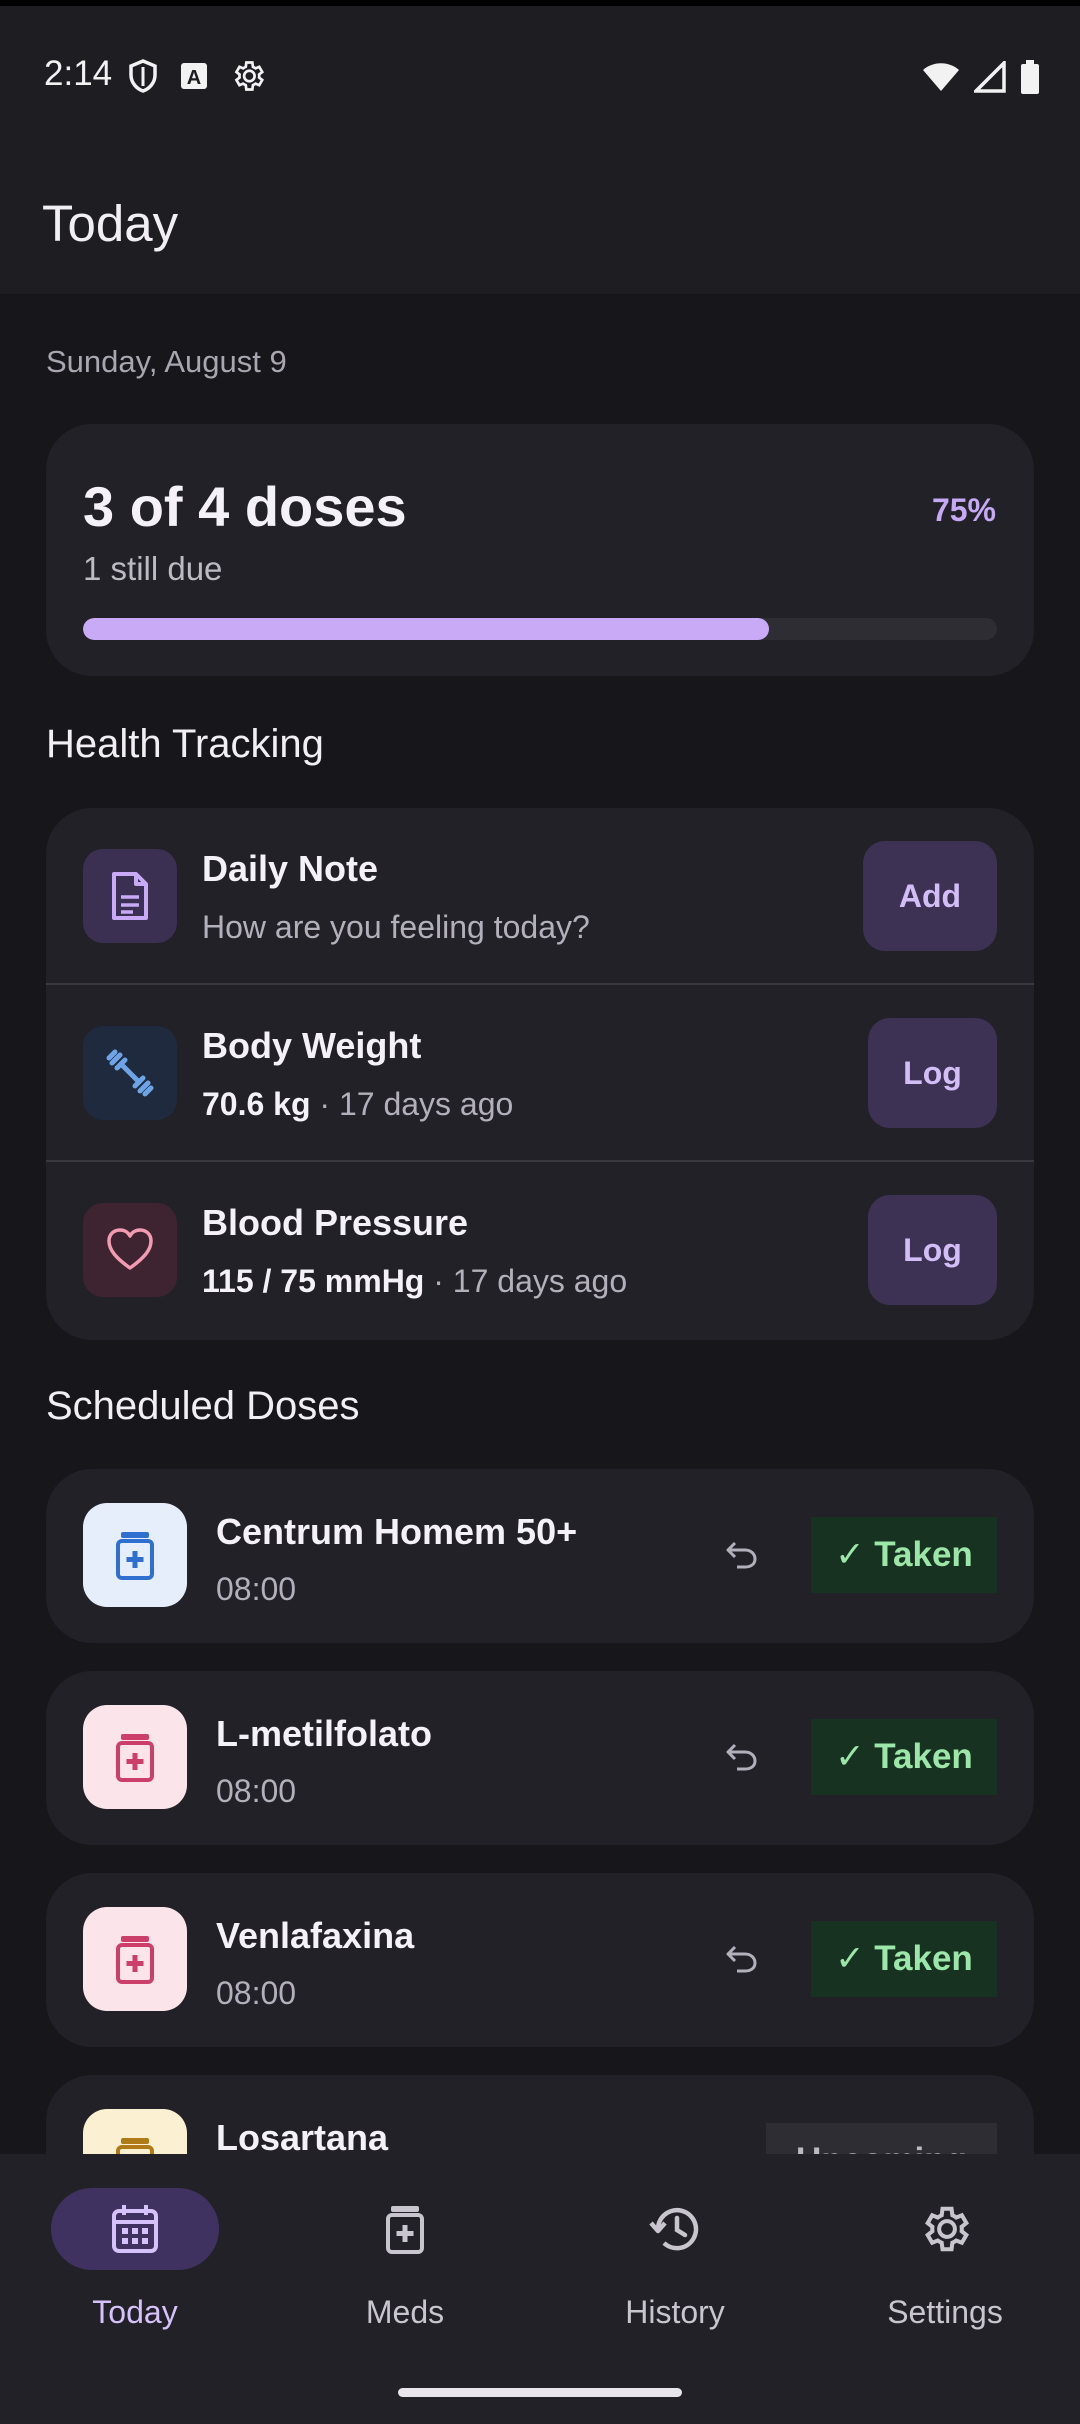  Describe the element at coordinates (256, 1104) in the screenshot. I see `body-weight-value: 70.6 kg` at that location.